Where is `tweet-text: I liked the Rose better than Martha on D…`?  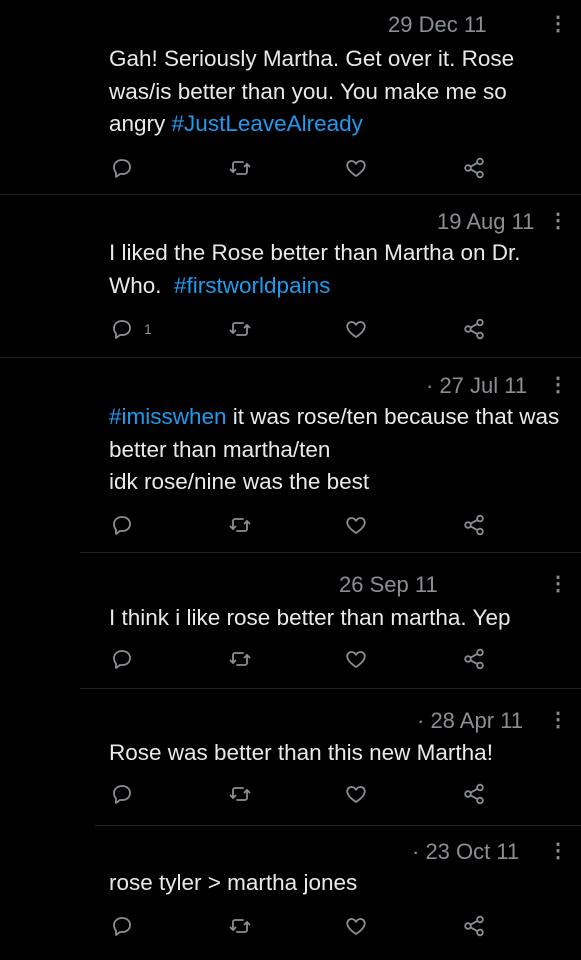
tweet-text: I liked the Rose better than Martha on D… is located at coordinates (339, 269).